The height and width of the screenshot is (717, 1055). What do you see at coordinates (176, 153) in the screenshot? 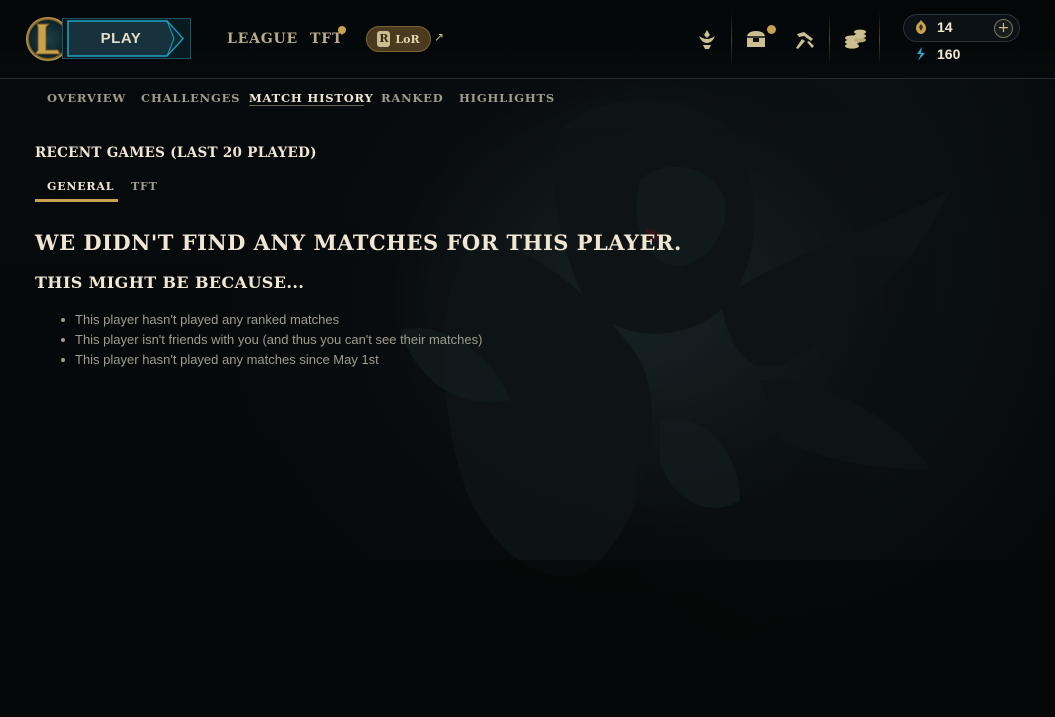
I see `recent-games-title: RECENT GAMES (LAST 20 PLAYED)` at bounding box center [176, 153].